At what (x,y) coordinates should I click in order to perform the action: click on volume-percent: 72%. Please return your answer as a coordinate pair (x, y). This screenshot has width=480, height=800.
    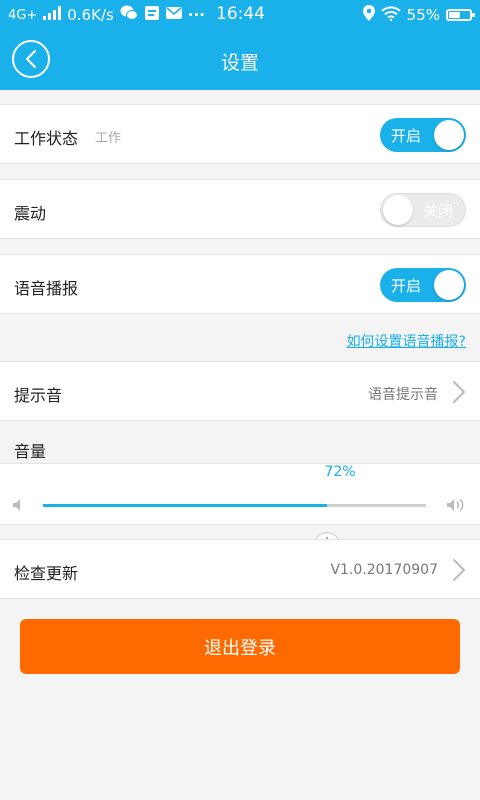
    Looking at the image, I should click on (340, 472).